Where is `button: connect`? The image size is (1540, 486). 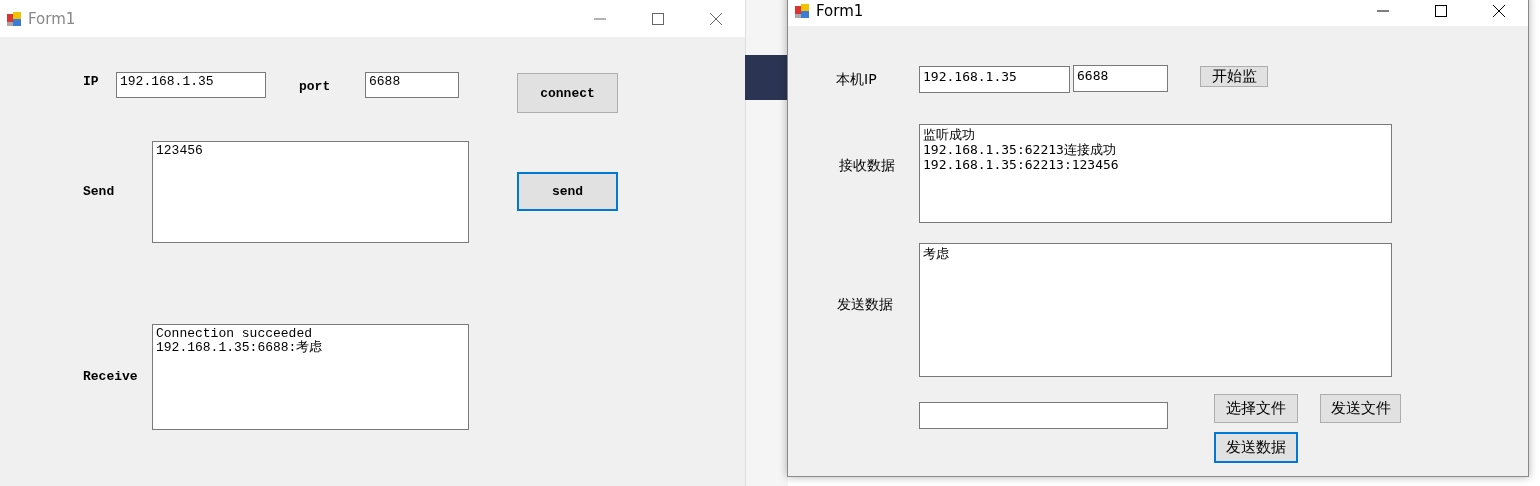 button: connect is located at coordinates (567, 93).